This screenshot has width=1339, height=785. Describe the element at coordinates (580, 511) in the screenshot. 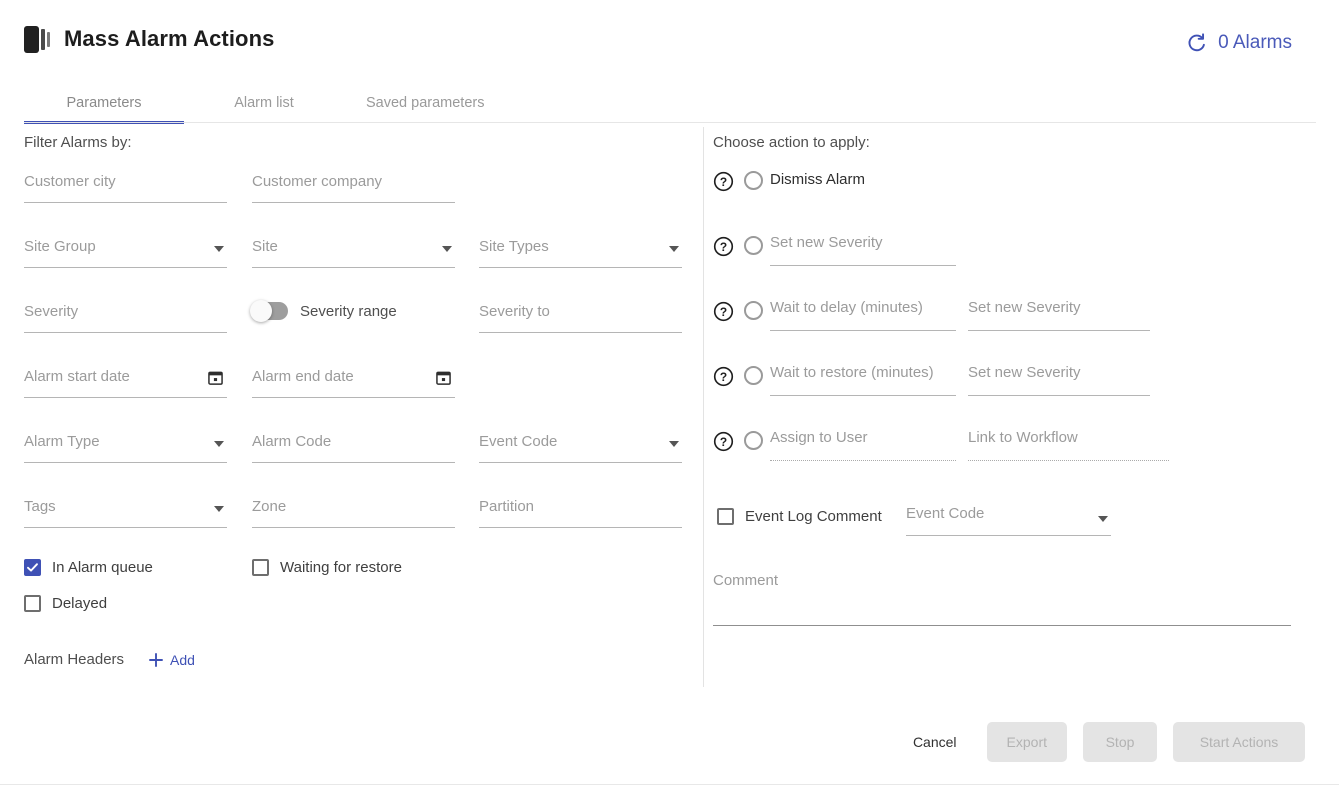

I see `partition-field: Partition` at that location.